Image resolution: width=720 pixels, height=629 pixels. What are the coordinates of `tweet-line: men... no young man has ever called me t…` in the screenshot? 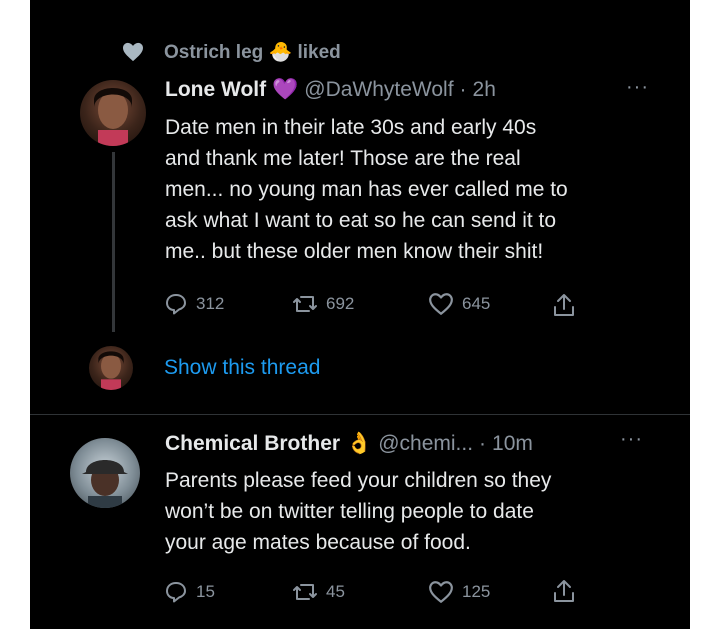 It's located at (366, 189).